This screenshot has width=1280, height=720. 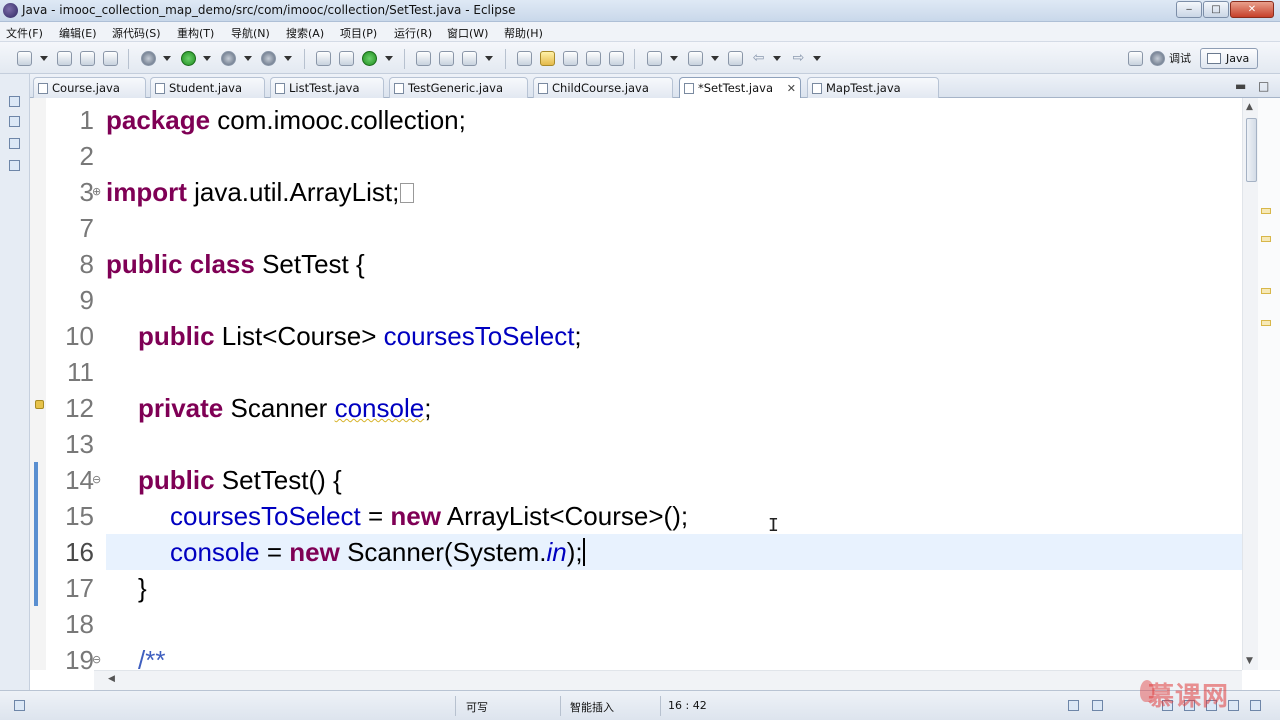 I want to click on open-type-icon, so click(x=423, y=58).